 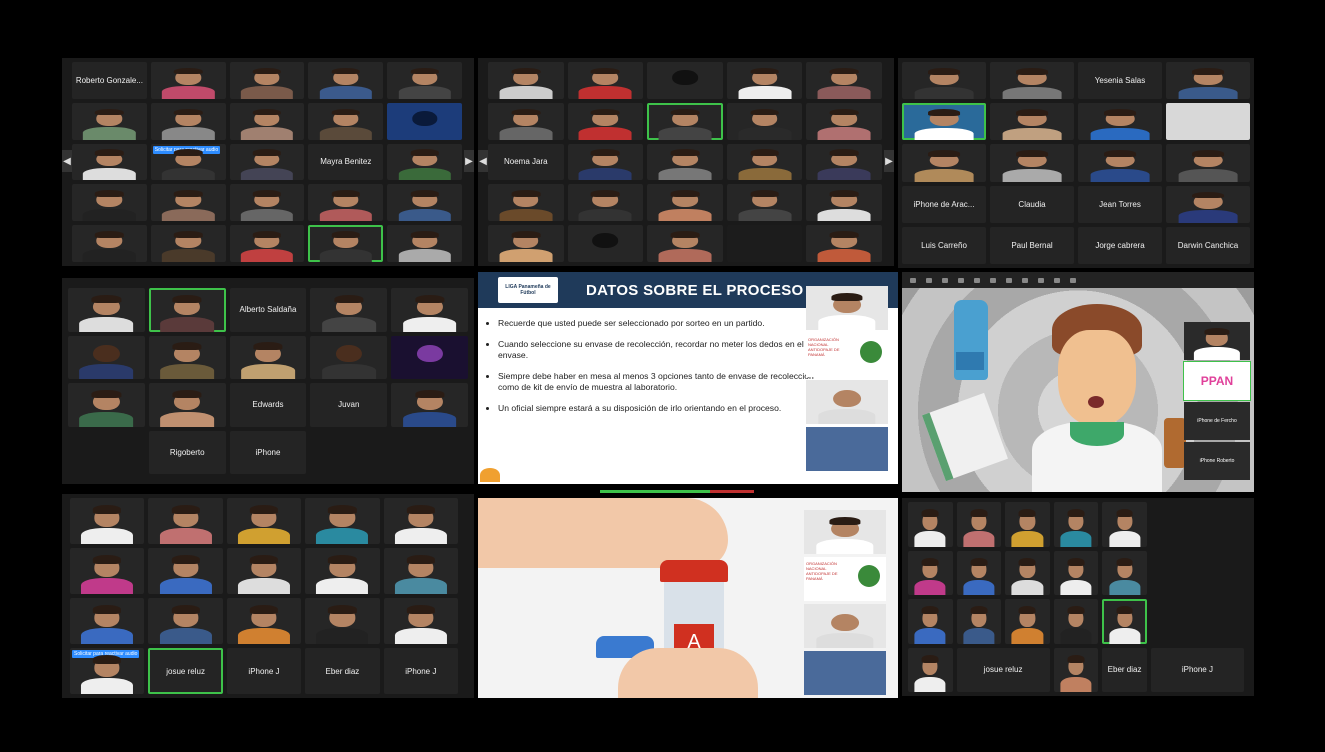 What do you see at coordinates (268, 310) in the screenshot?
I see `participant-tile: Alberto Saldaña` at bounding box center [268, 310].